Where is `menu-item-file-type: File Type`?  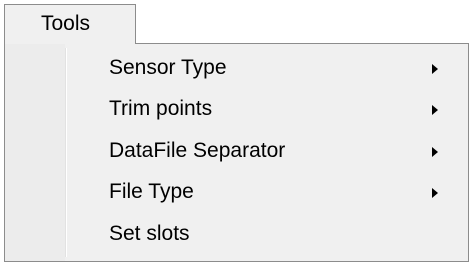 menu-item-file-type: File Type is located at coordinates (236, 192).